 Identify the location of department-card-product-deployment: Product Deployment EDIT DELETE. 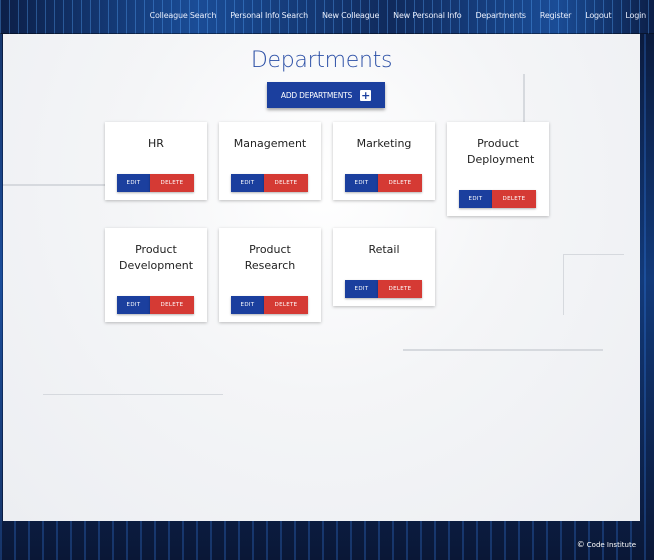
(498, 169).